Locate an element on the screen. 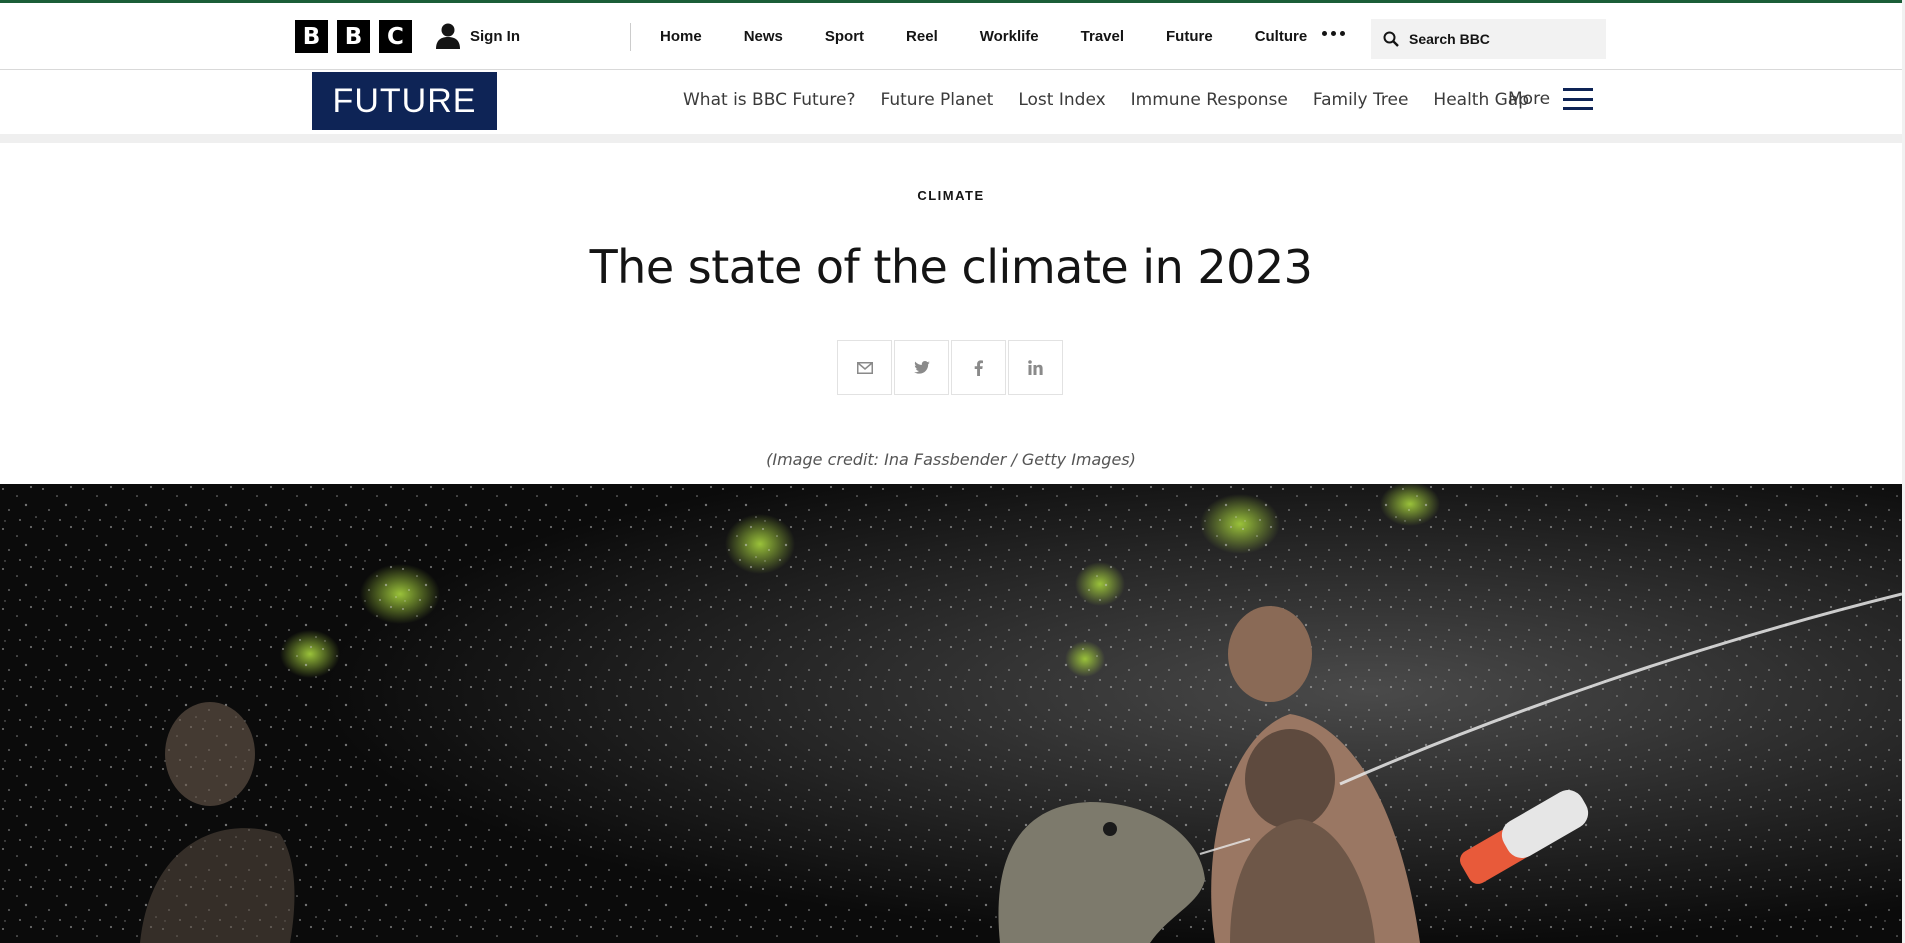  more-label: More is located at coordinates (1529, 99).